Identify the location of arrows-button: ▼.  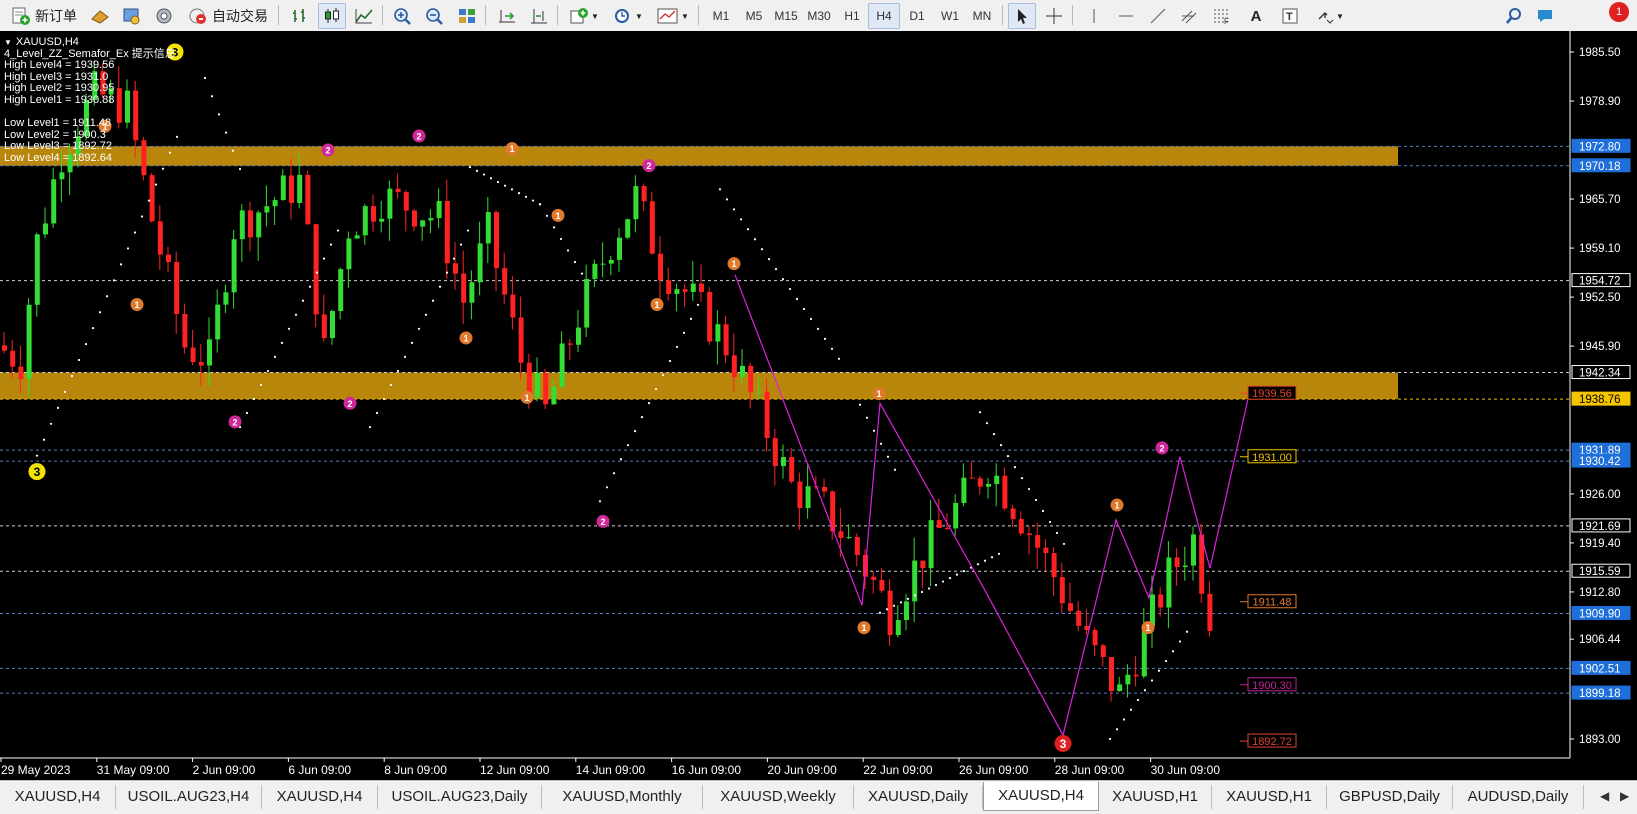
(1330, 16).